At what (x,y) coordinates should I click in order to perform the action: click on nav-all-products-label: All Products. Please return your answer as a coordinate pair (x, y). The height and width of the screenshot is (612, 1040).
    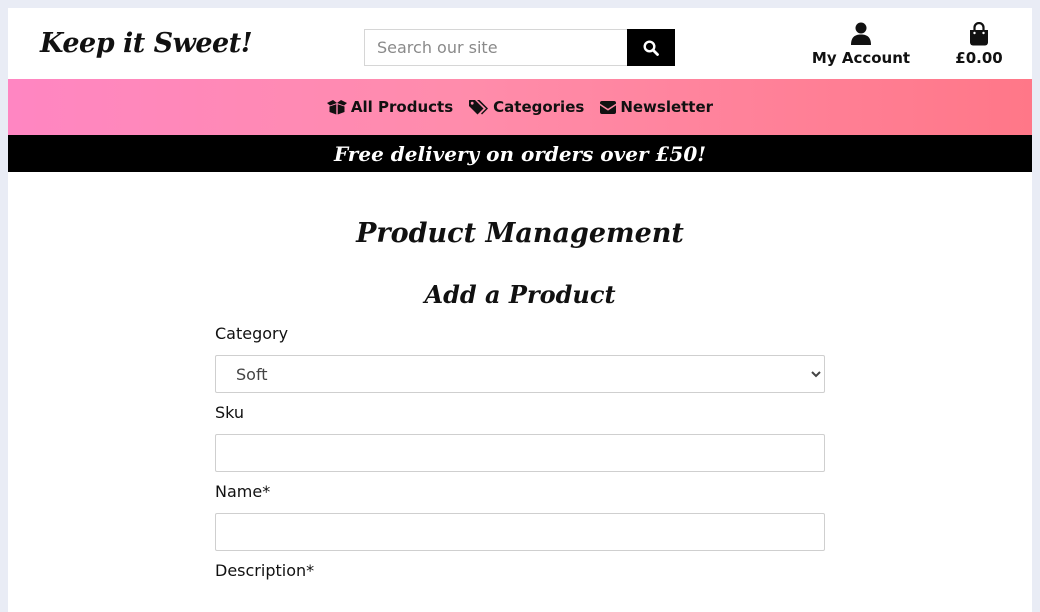
    Looking at the image, I should click on (402, 107).